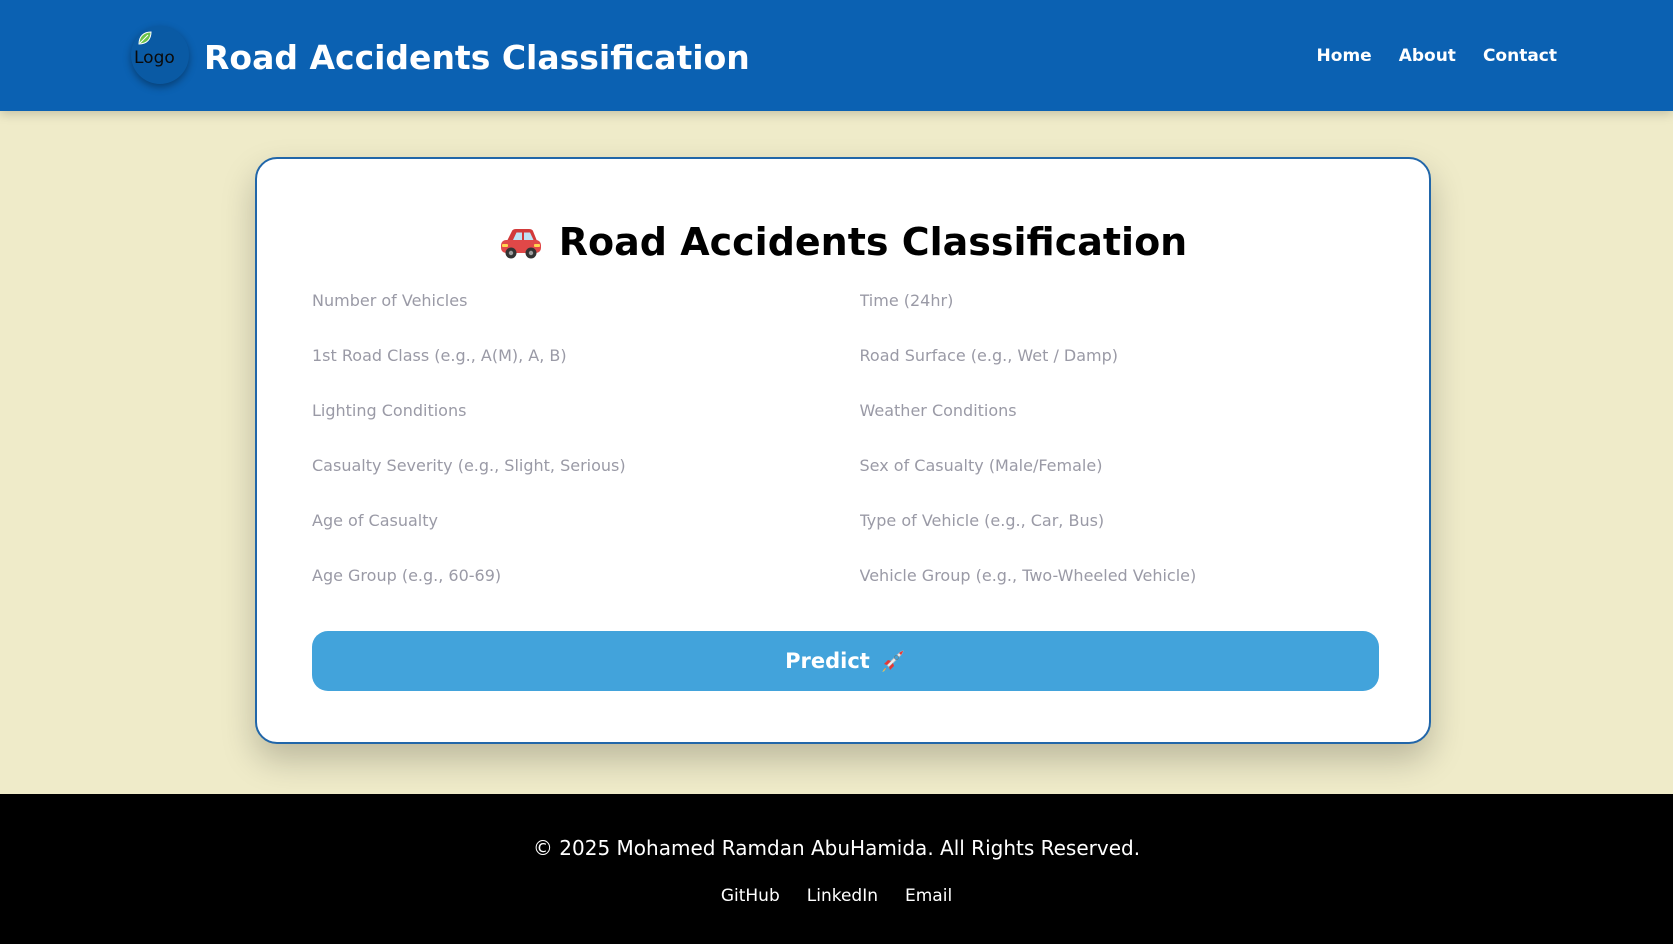 This screenshot has width=1673, height=944. What do you see at coordinates (827, 661) in the screenshot?
I see `predict-button-label: Predict` at bounding box center [827, 661].